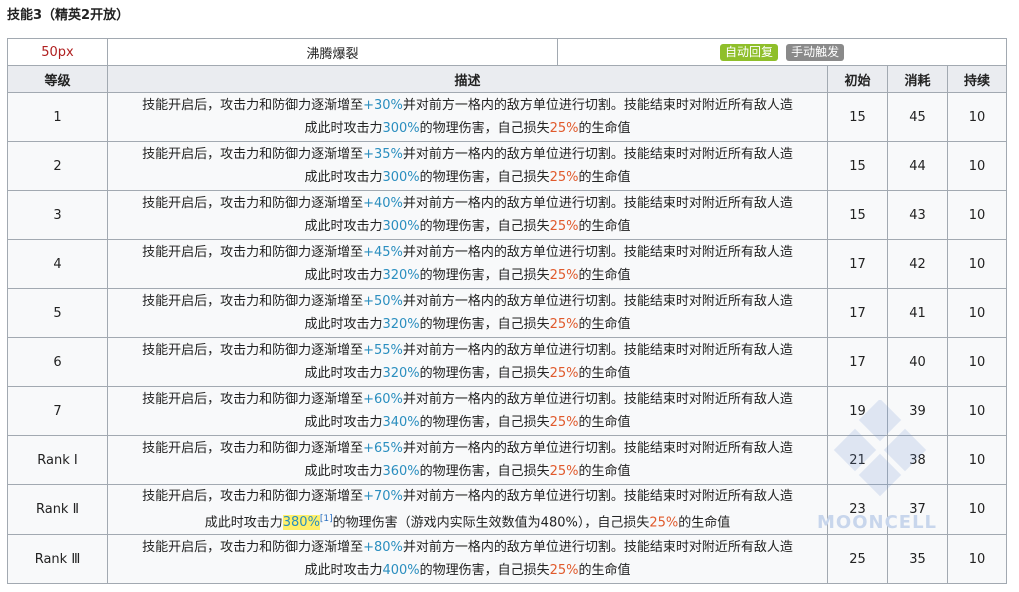  I want to click on level-cell: 2, so click(57, 166).